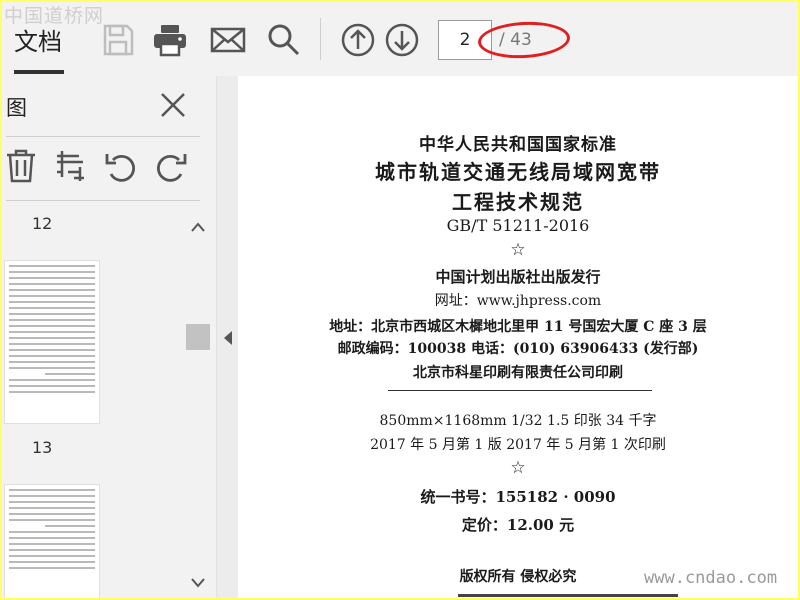 This screenshot has height=600, width=800. I want to click on doc-format: 850mm×1168mm 1/32 1.5 印张 34 千字, so click(518, 421).